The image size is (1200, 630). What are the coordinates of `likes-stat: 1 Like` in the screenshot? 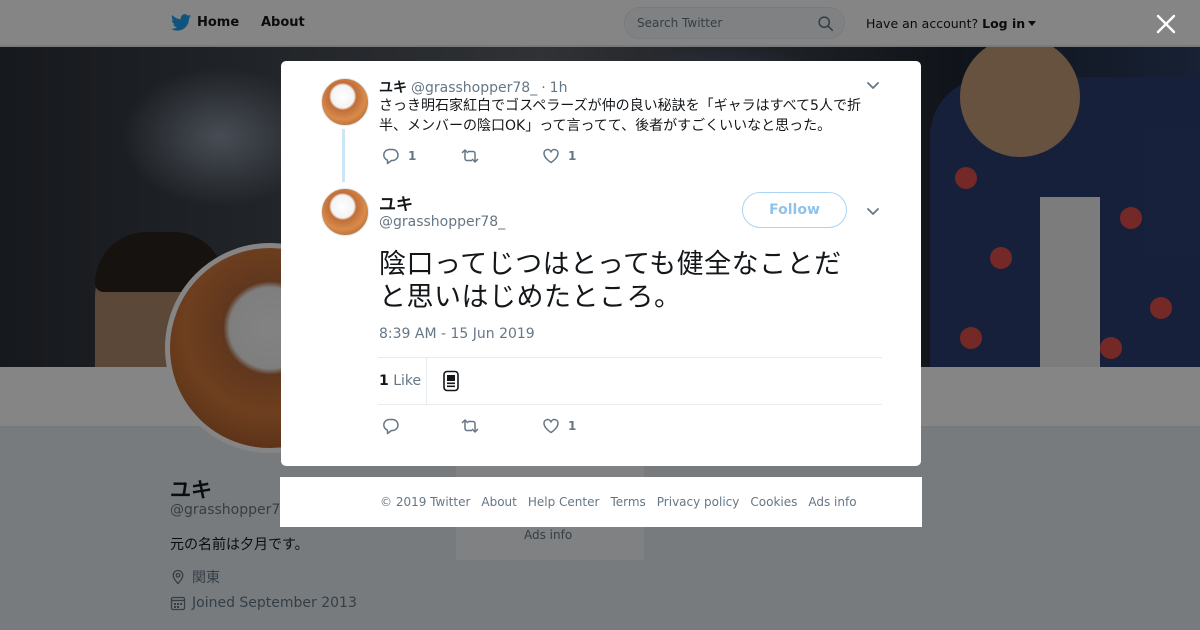 It's located at (400, 381).